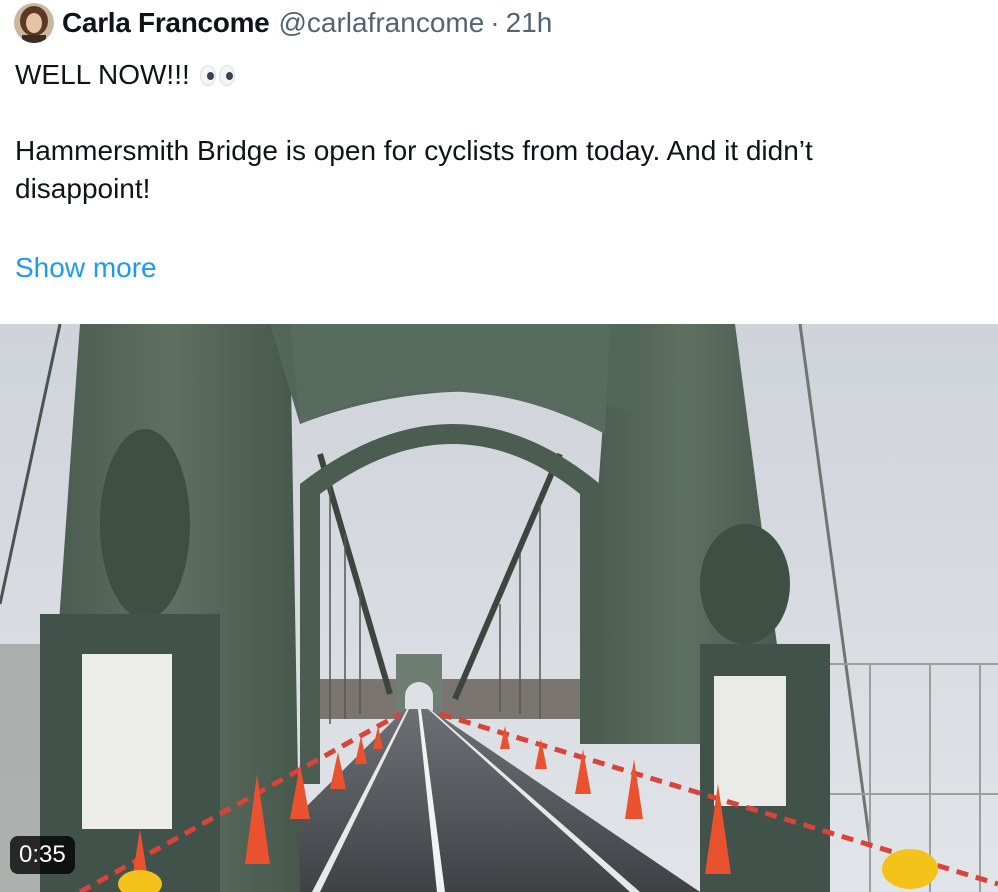 The height and width of the screenshot is (892, 998). I want to click on avatar, so click(34, 23).